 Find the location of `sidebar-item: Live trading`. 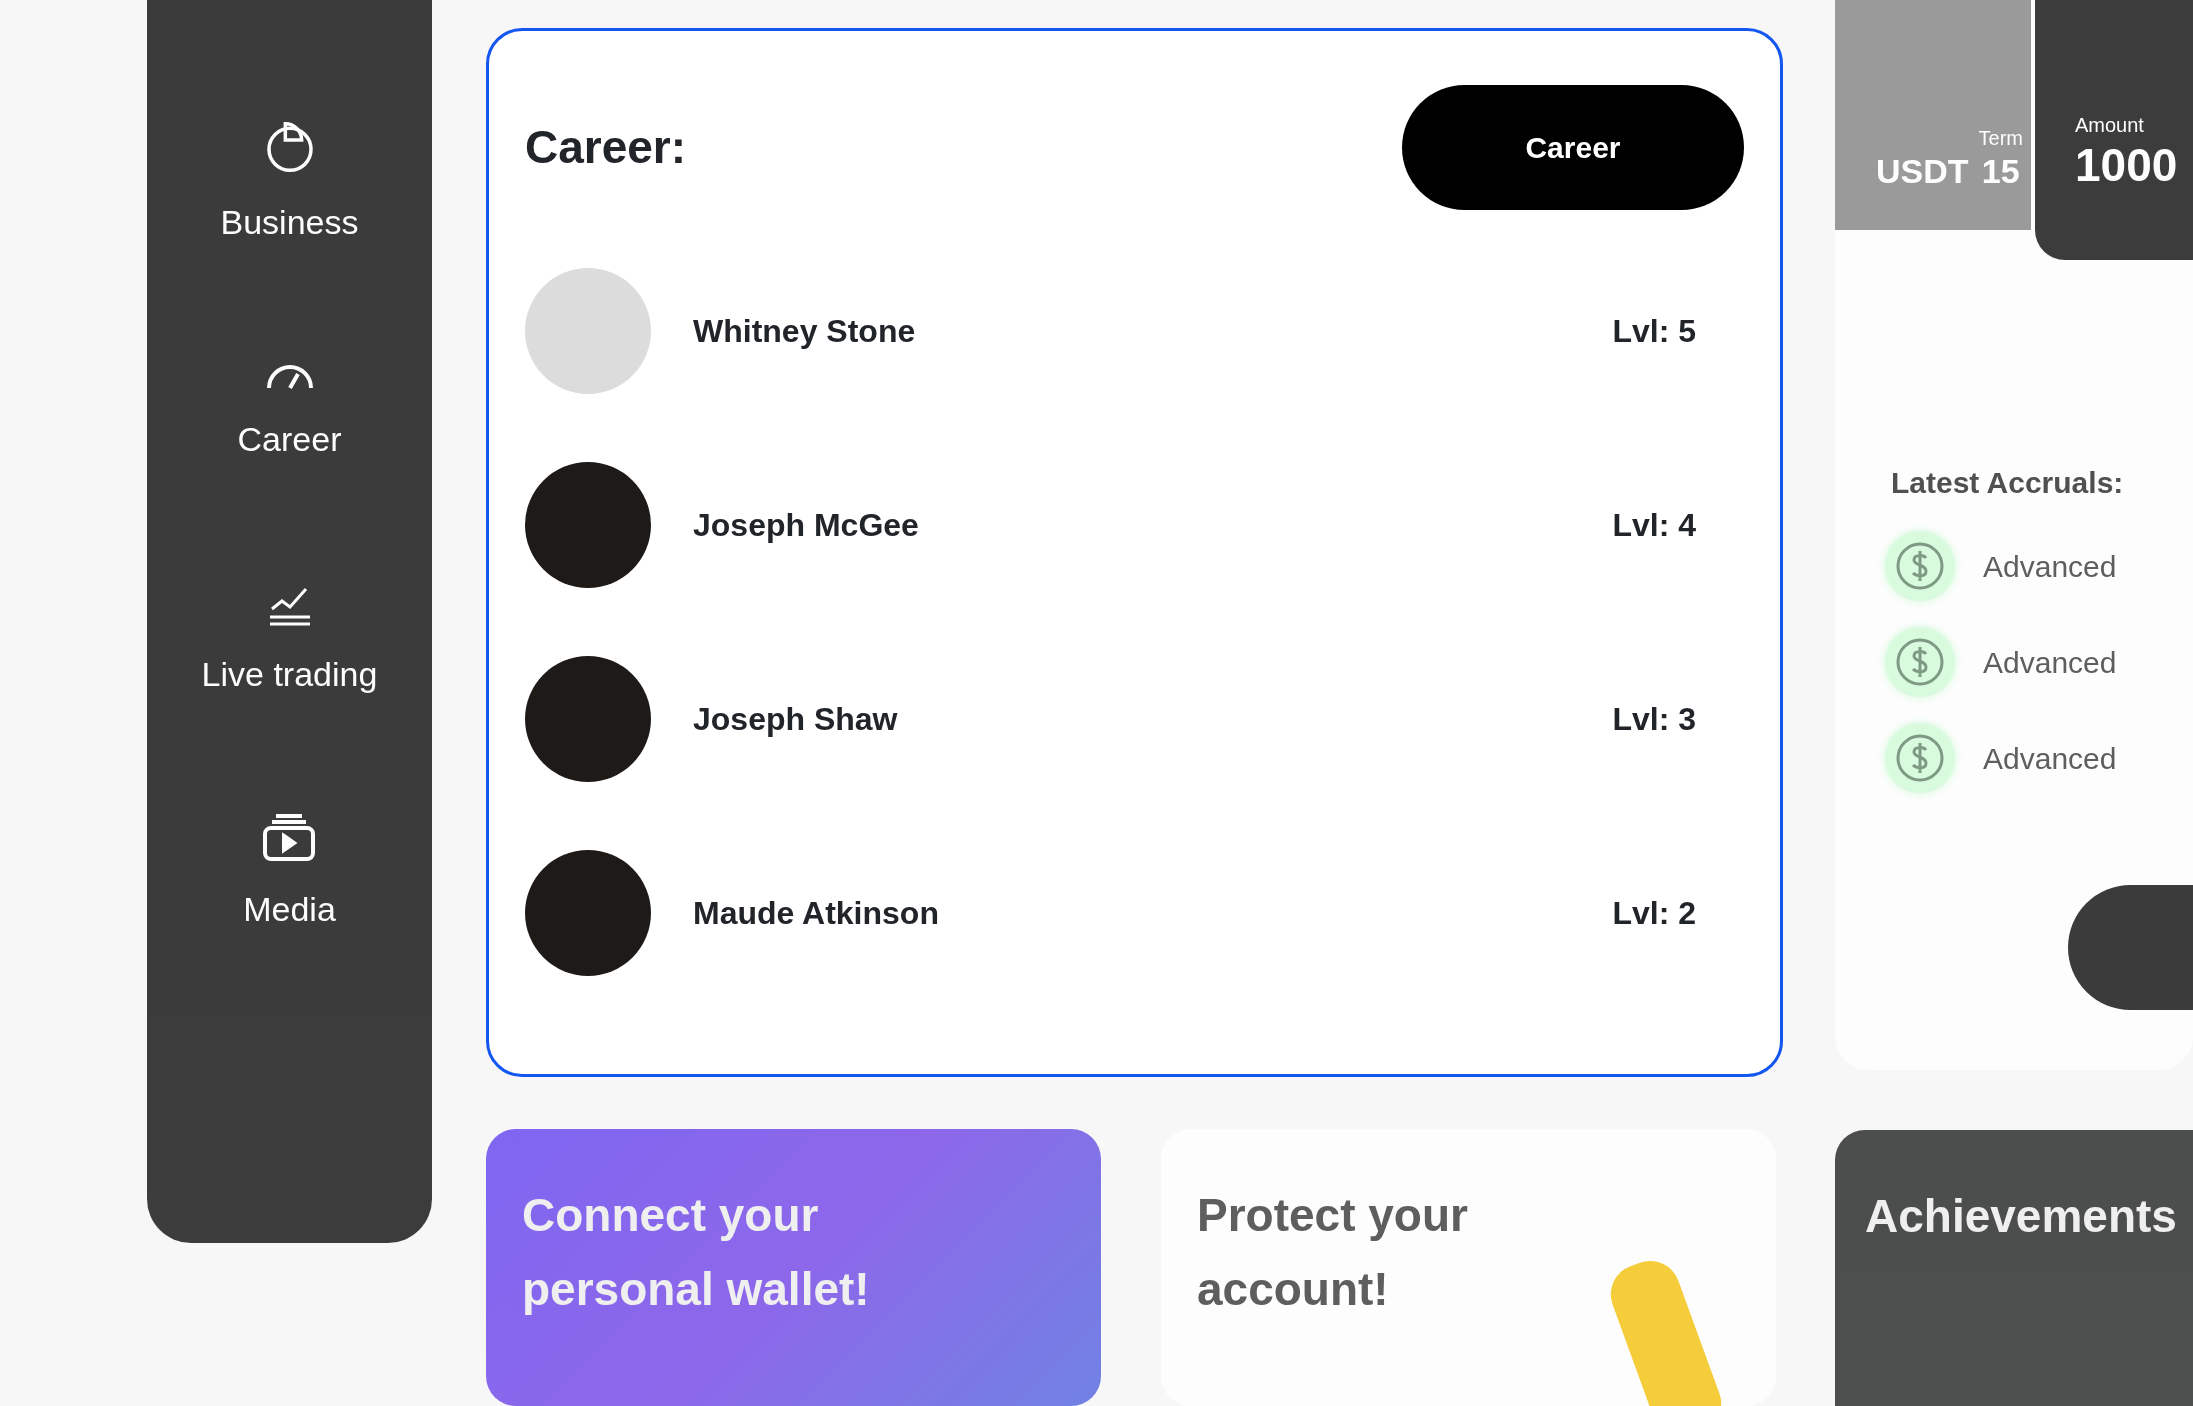

sidebar-item: Live trading is located at coordinates (289, 639).